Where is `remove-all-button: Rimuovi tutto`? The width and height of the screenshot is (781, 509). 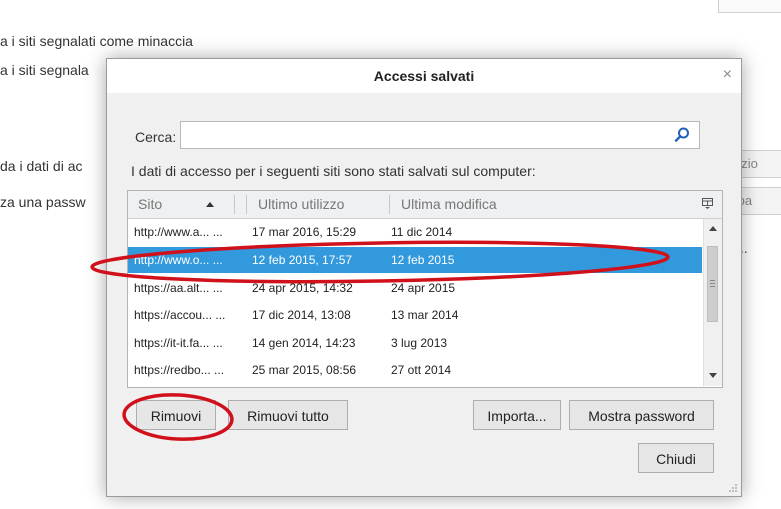
remove-all-button: Rimuovi tutto is located at coordinates (288, 415).